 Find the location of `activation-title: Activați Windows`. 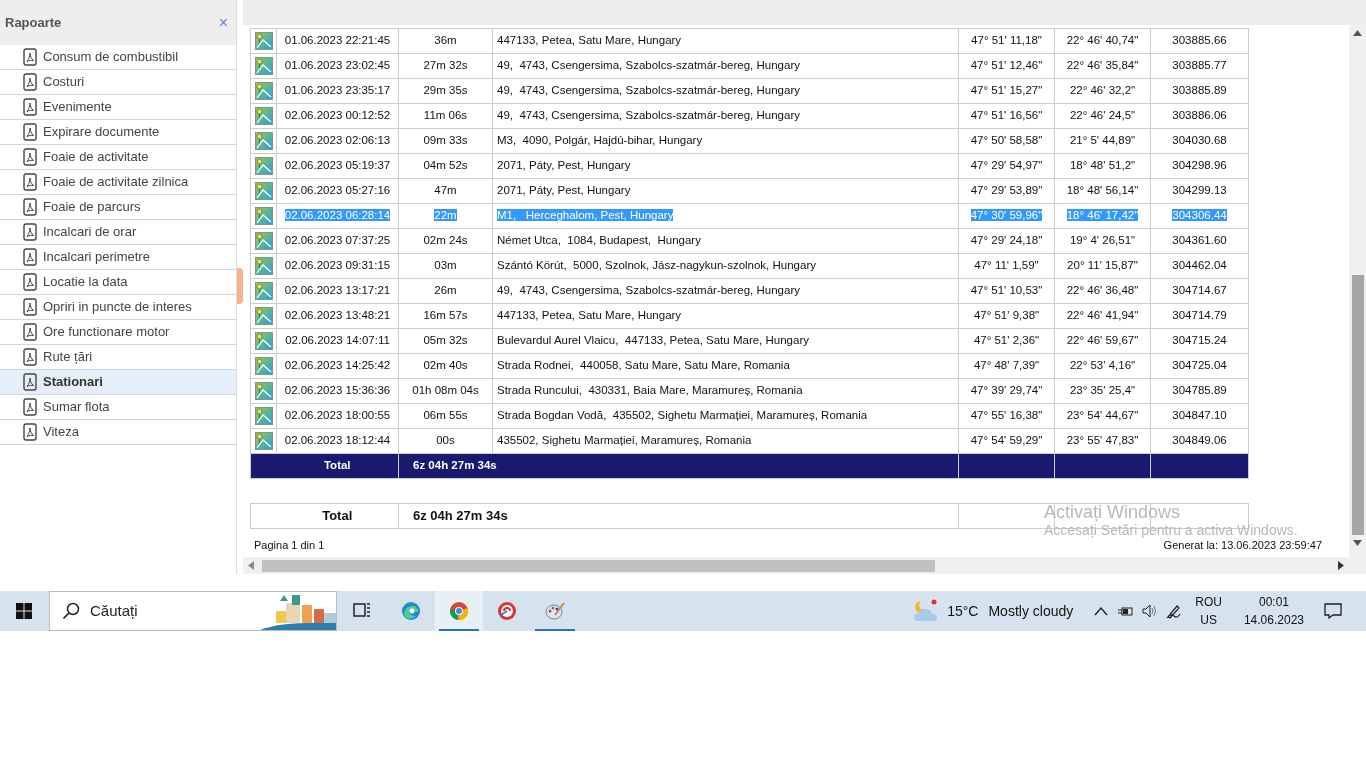

activation-title: Activați Windows is located at coordinates (1113, 513).